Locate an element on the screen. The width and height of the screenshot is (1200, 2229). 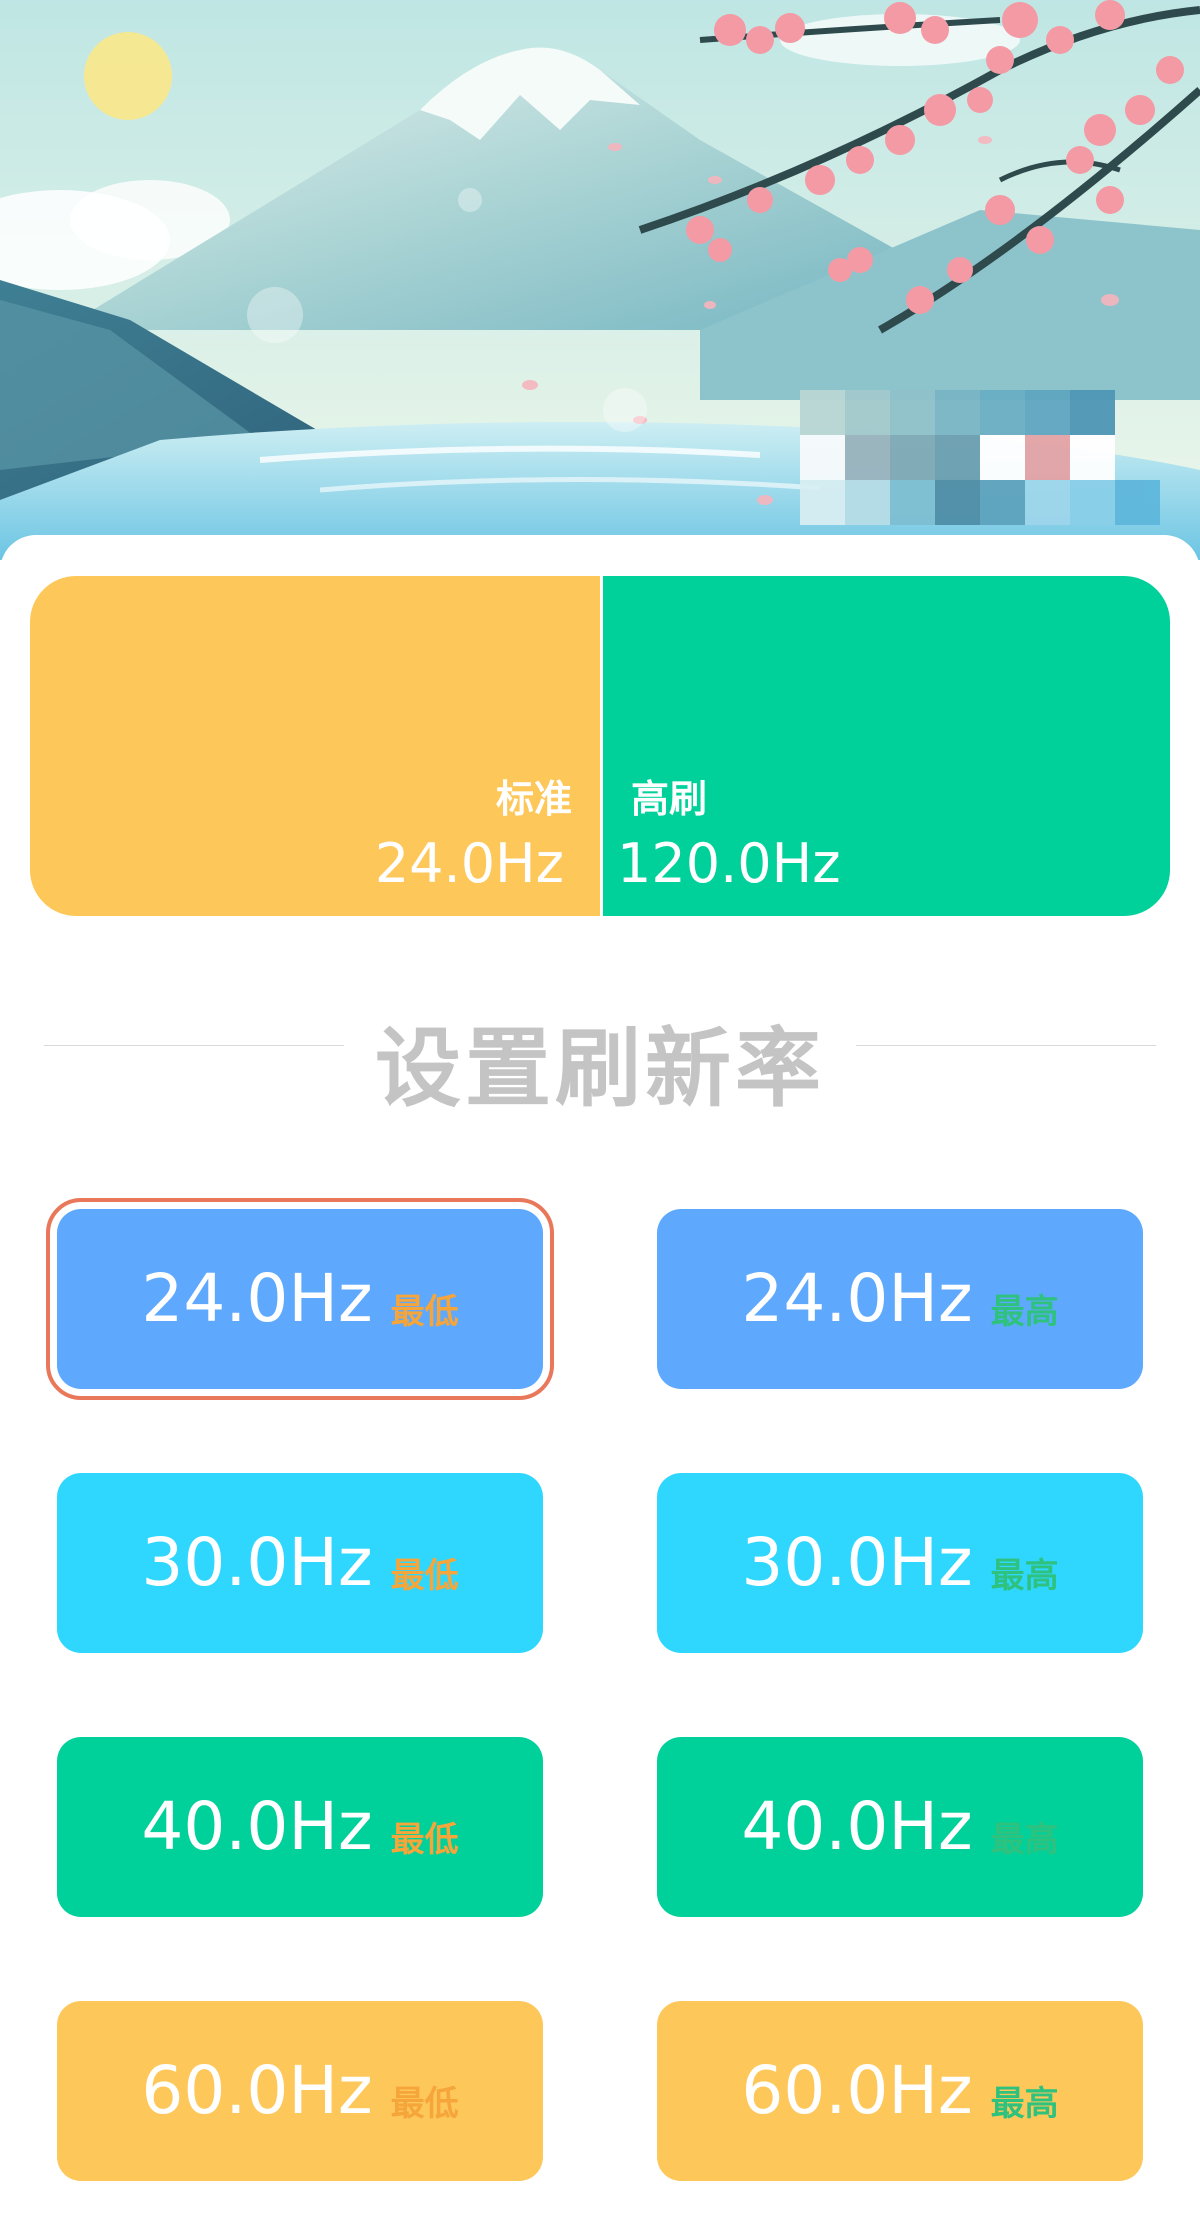
min-rate-button-30: 30.0Hz 最低 is located at coordinates (300, 1563).